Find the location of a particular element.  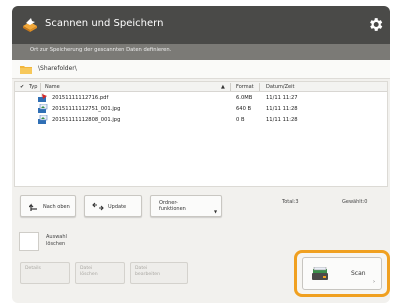

column-datetime: Datum/Zeit is located at coordinates (280, 87).